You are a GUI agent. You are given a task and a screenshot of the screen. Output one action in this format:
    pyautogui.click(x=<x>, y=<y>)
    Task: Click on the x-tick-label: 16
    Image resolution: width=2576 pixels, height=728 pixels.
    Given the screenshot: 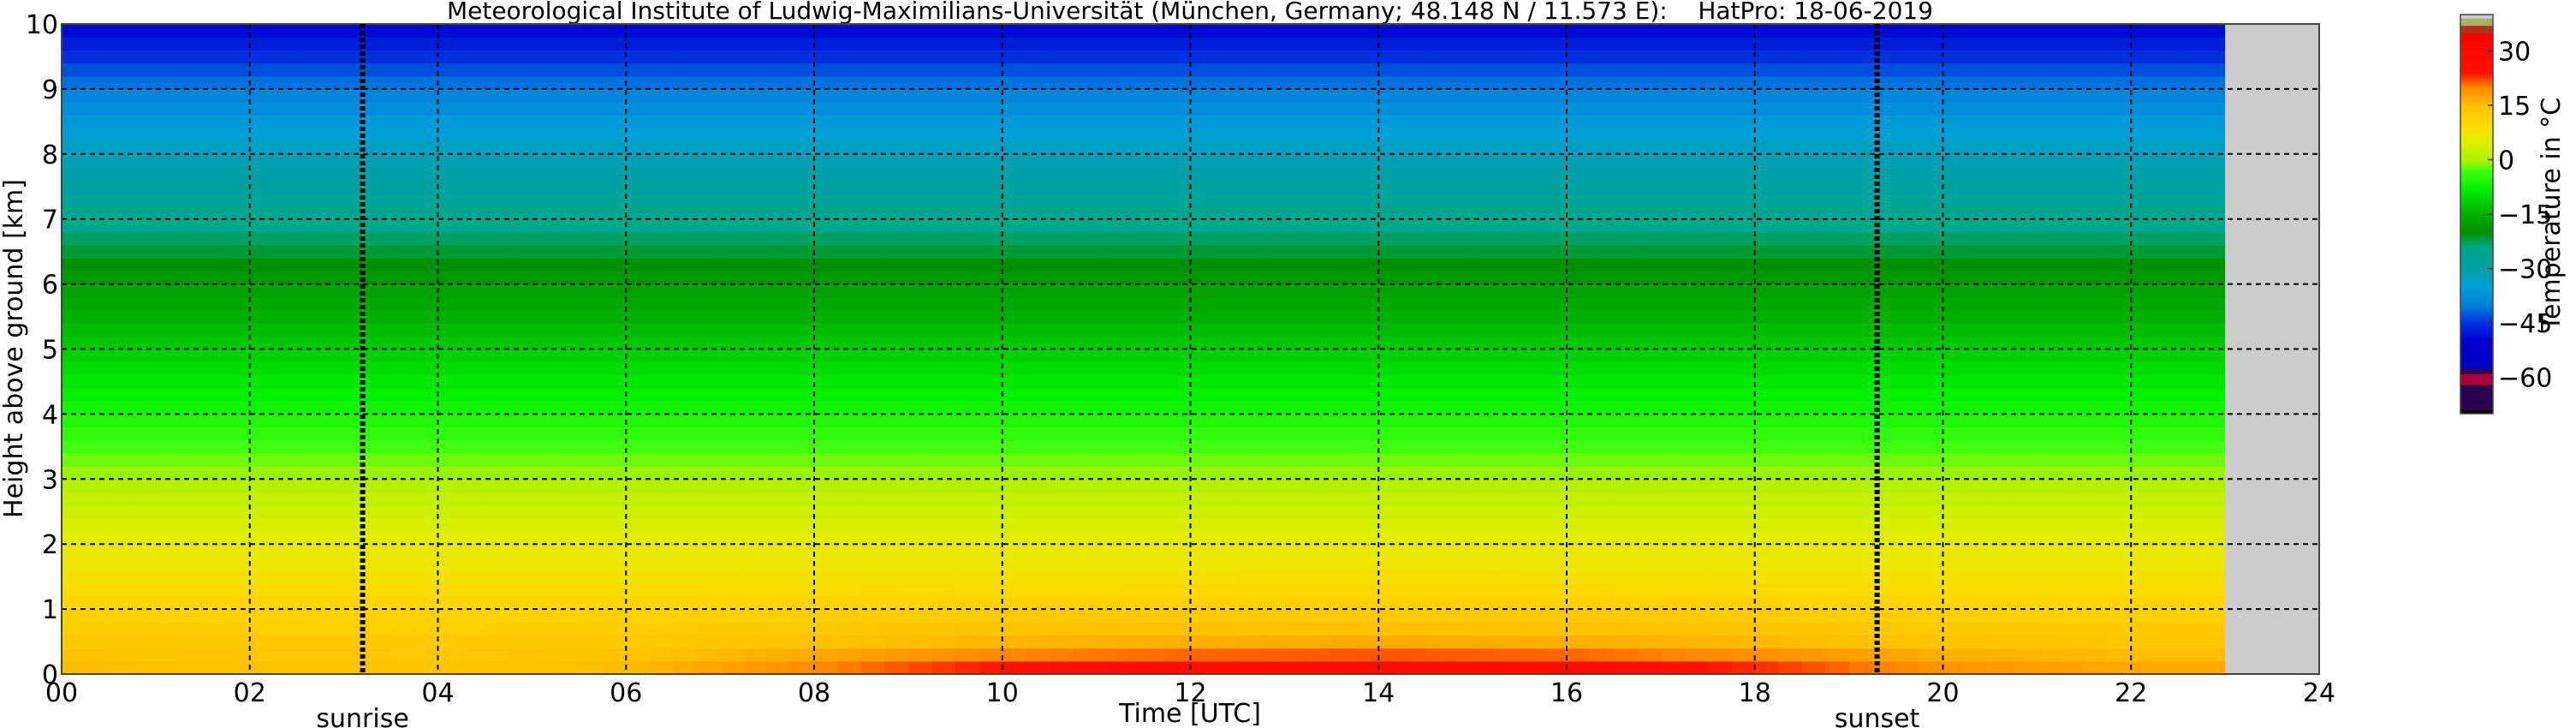 What is the action you would take?
    pyautogui.click(x=1567, y=693)
    